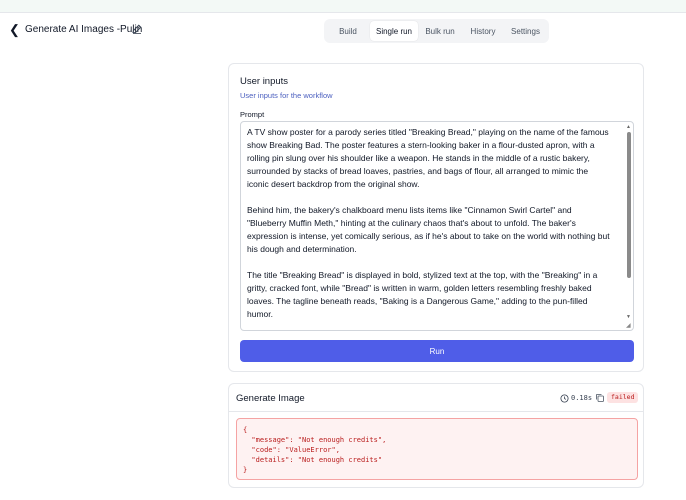 The image size is (686, 500). What do you see at coordinates (137, 29) in the screenshot?
I see `pencil-icon` at bounding box center [137, 29].